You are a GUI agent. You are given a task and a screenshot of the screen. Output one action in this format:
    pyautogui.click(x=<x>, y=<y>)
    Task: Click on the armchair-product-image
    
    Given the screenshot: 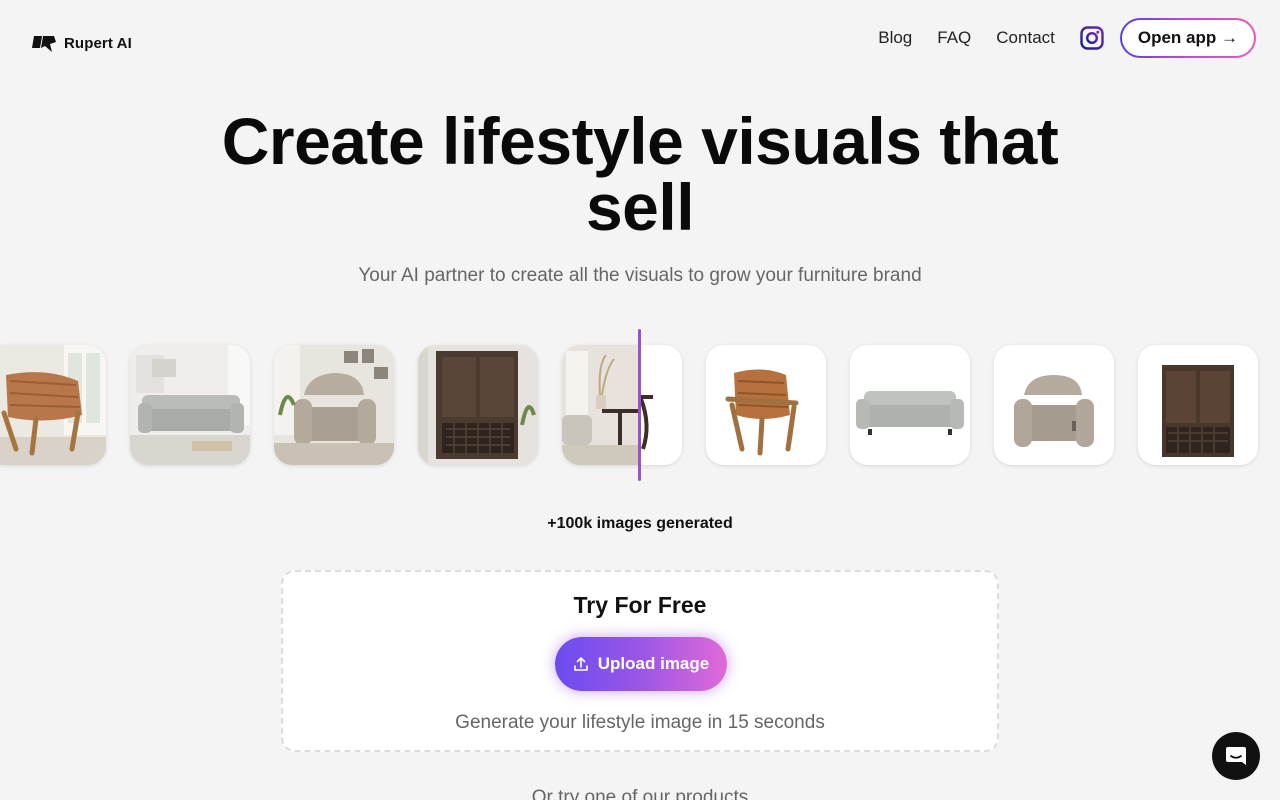 What is the action you would take?
    pyautogui.click(x=766, y=405)
    